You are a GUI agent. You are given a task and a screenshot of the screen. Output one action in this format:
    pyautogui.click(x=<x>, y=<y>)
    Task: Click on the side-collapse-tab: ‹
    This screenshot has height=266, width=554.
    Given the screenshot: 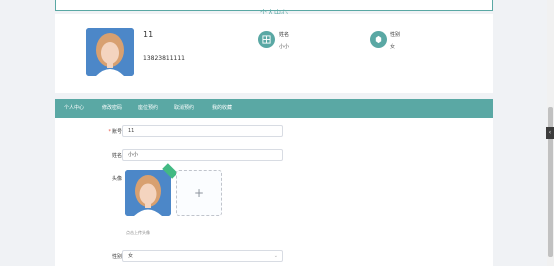 What is the action you would take?
    pyautogui.click(x=550, y=133)
    